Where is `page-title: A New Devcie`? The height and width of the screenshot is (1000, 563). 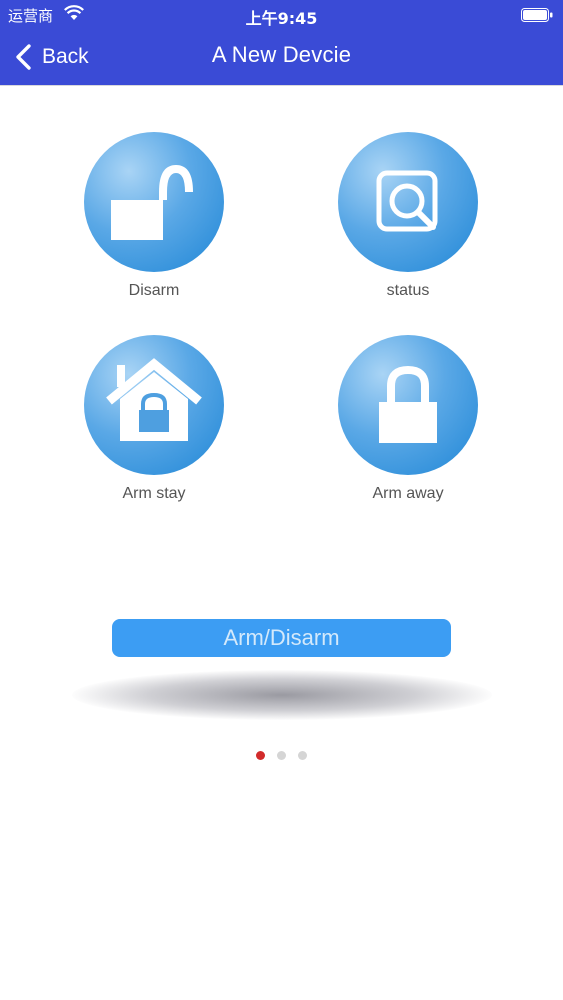
page-title: A New Devcie is located at coordinates (281, 54).